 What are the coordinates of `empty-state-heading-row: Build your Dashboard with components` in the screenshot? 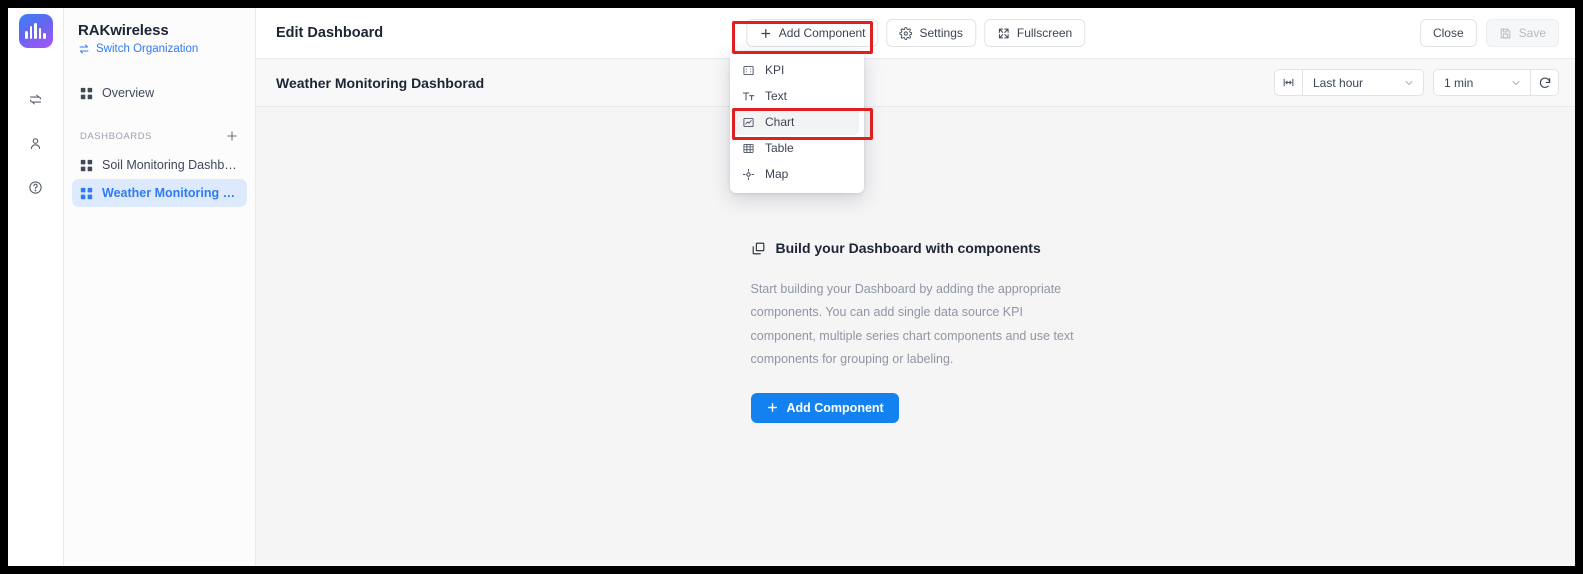 It's located at (916, 248).